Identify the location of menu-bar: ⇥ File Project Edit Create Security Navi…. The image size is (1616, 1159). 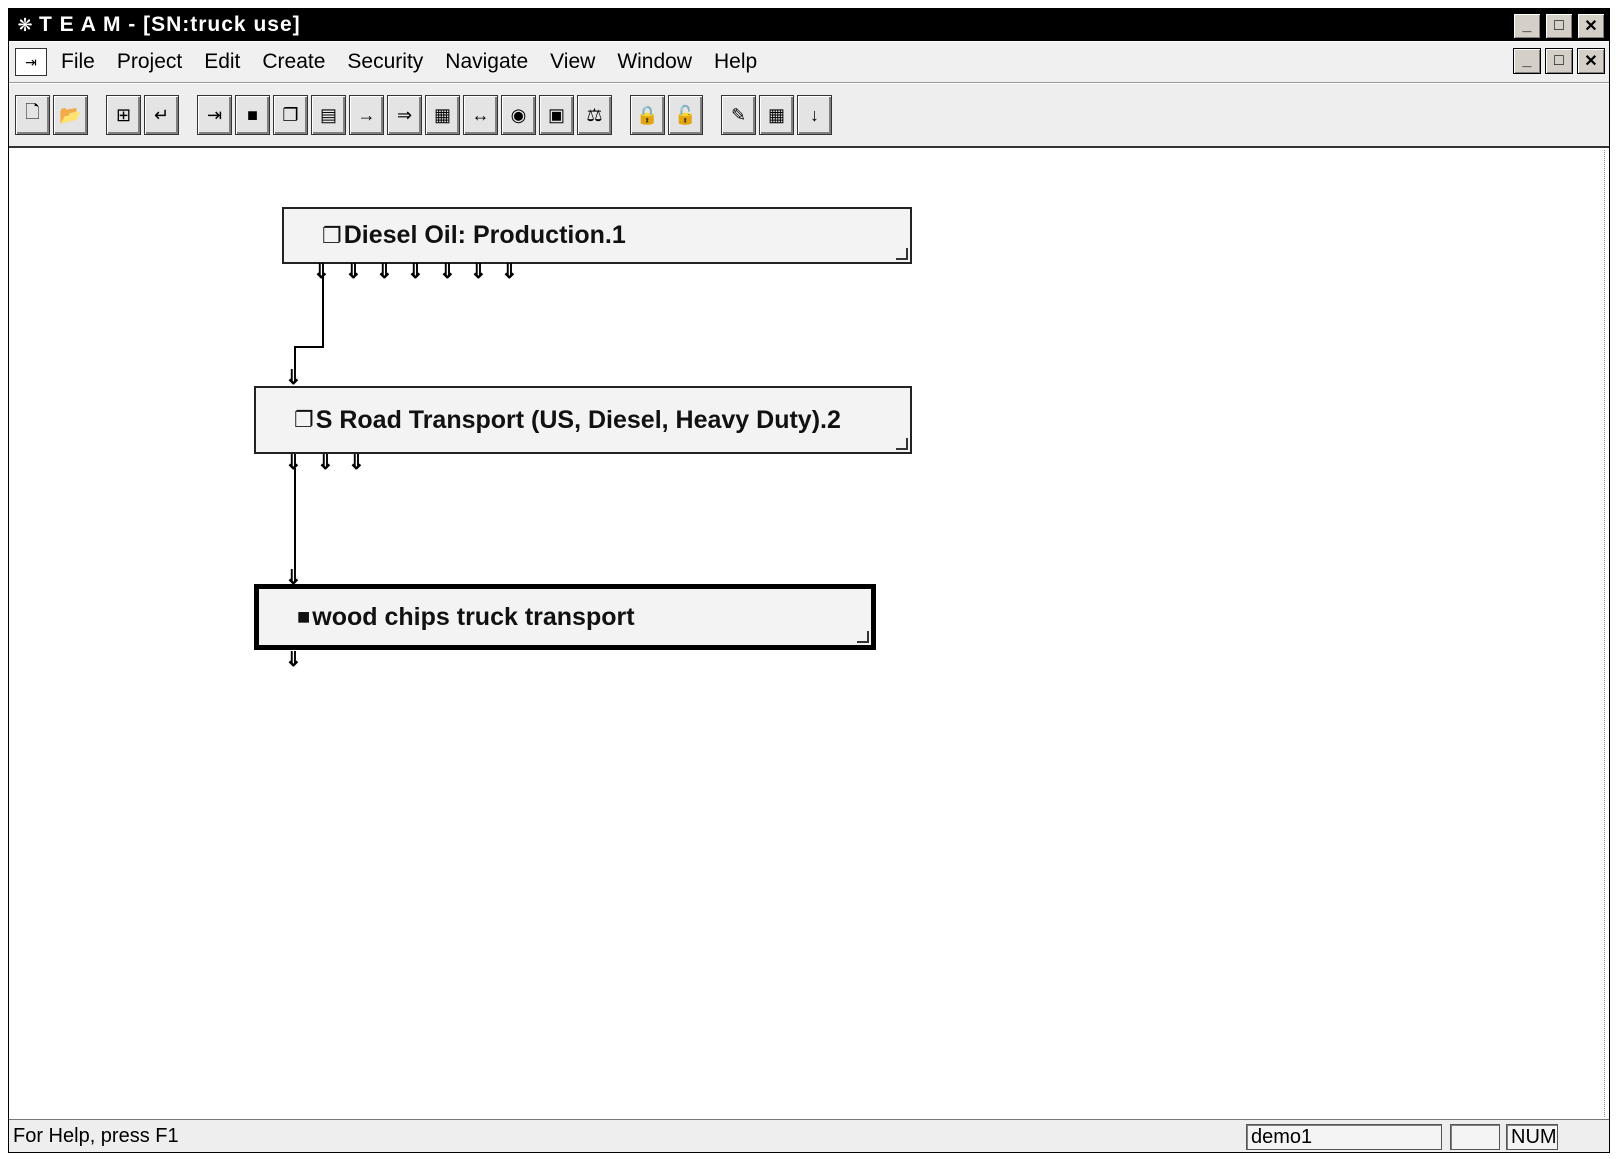
(809, 62).